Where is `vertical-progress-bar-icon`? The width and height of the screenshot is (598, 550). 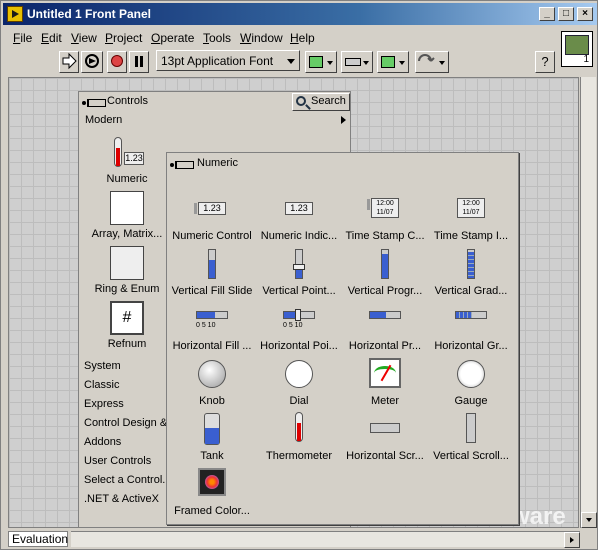 vertical-progress-bar-icon is located at coordinates (385, 264).